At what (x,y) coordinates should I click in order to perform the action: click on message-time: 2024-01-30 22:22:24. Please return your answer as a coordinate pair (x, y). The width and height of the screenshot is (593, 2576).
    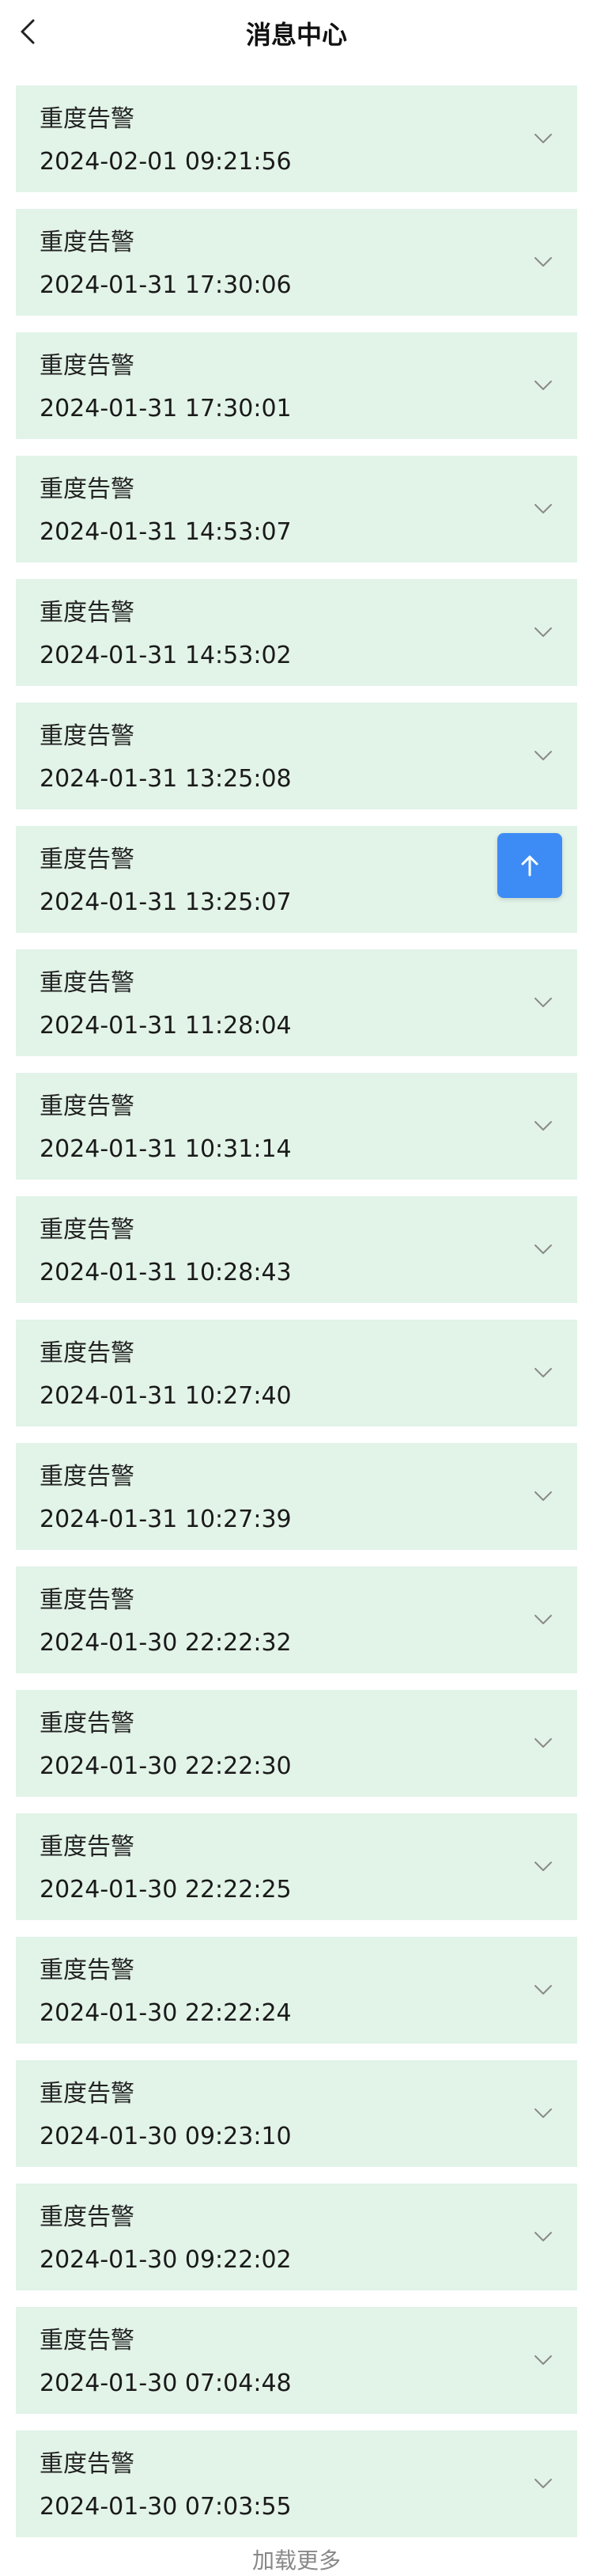
    Looking at the image, I should click on (166, 2013).